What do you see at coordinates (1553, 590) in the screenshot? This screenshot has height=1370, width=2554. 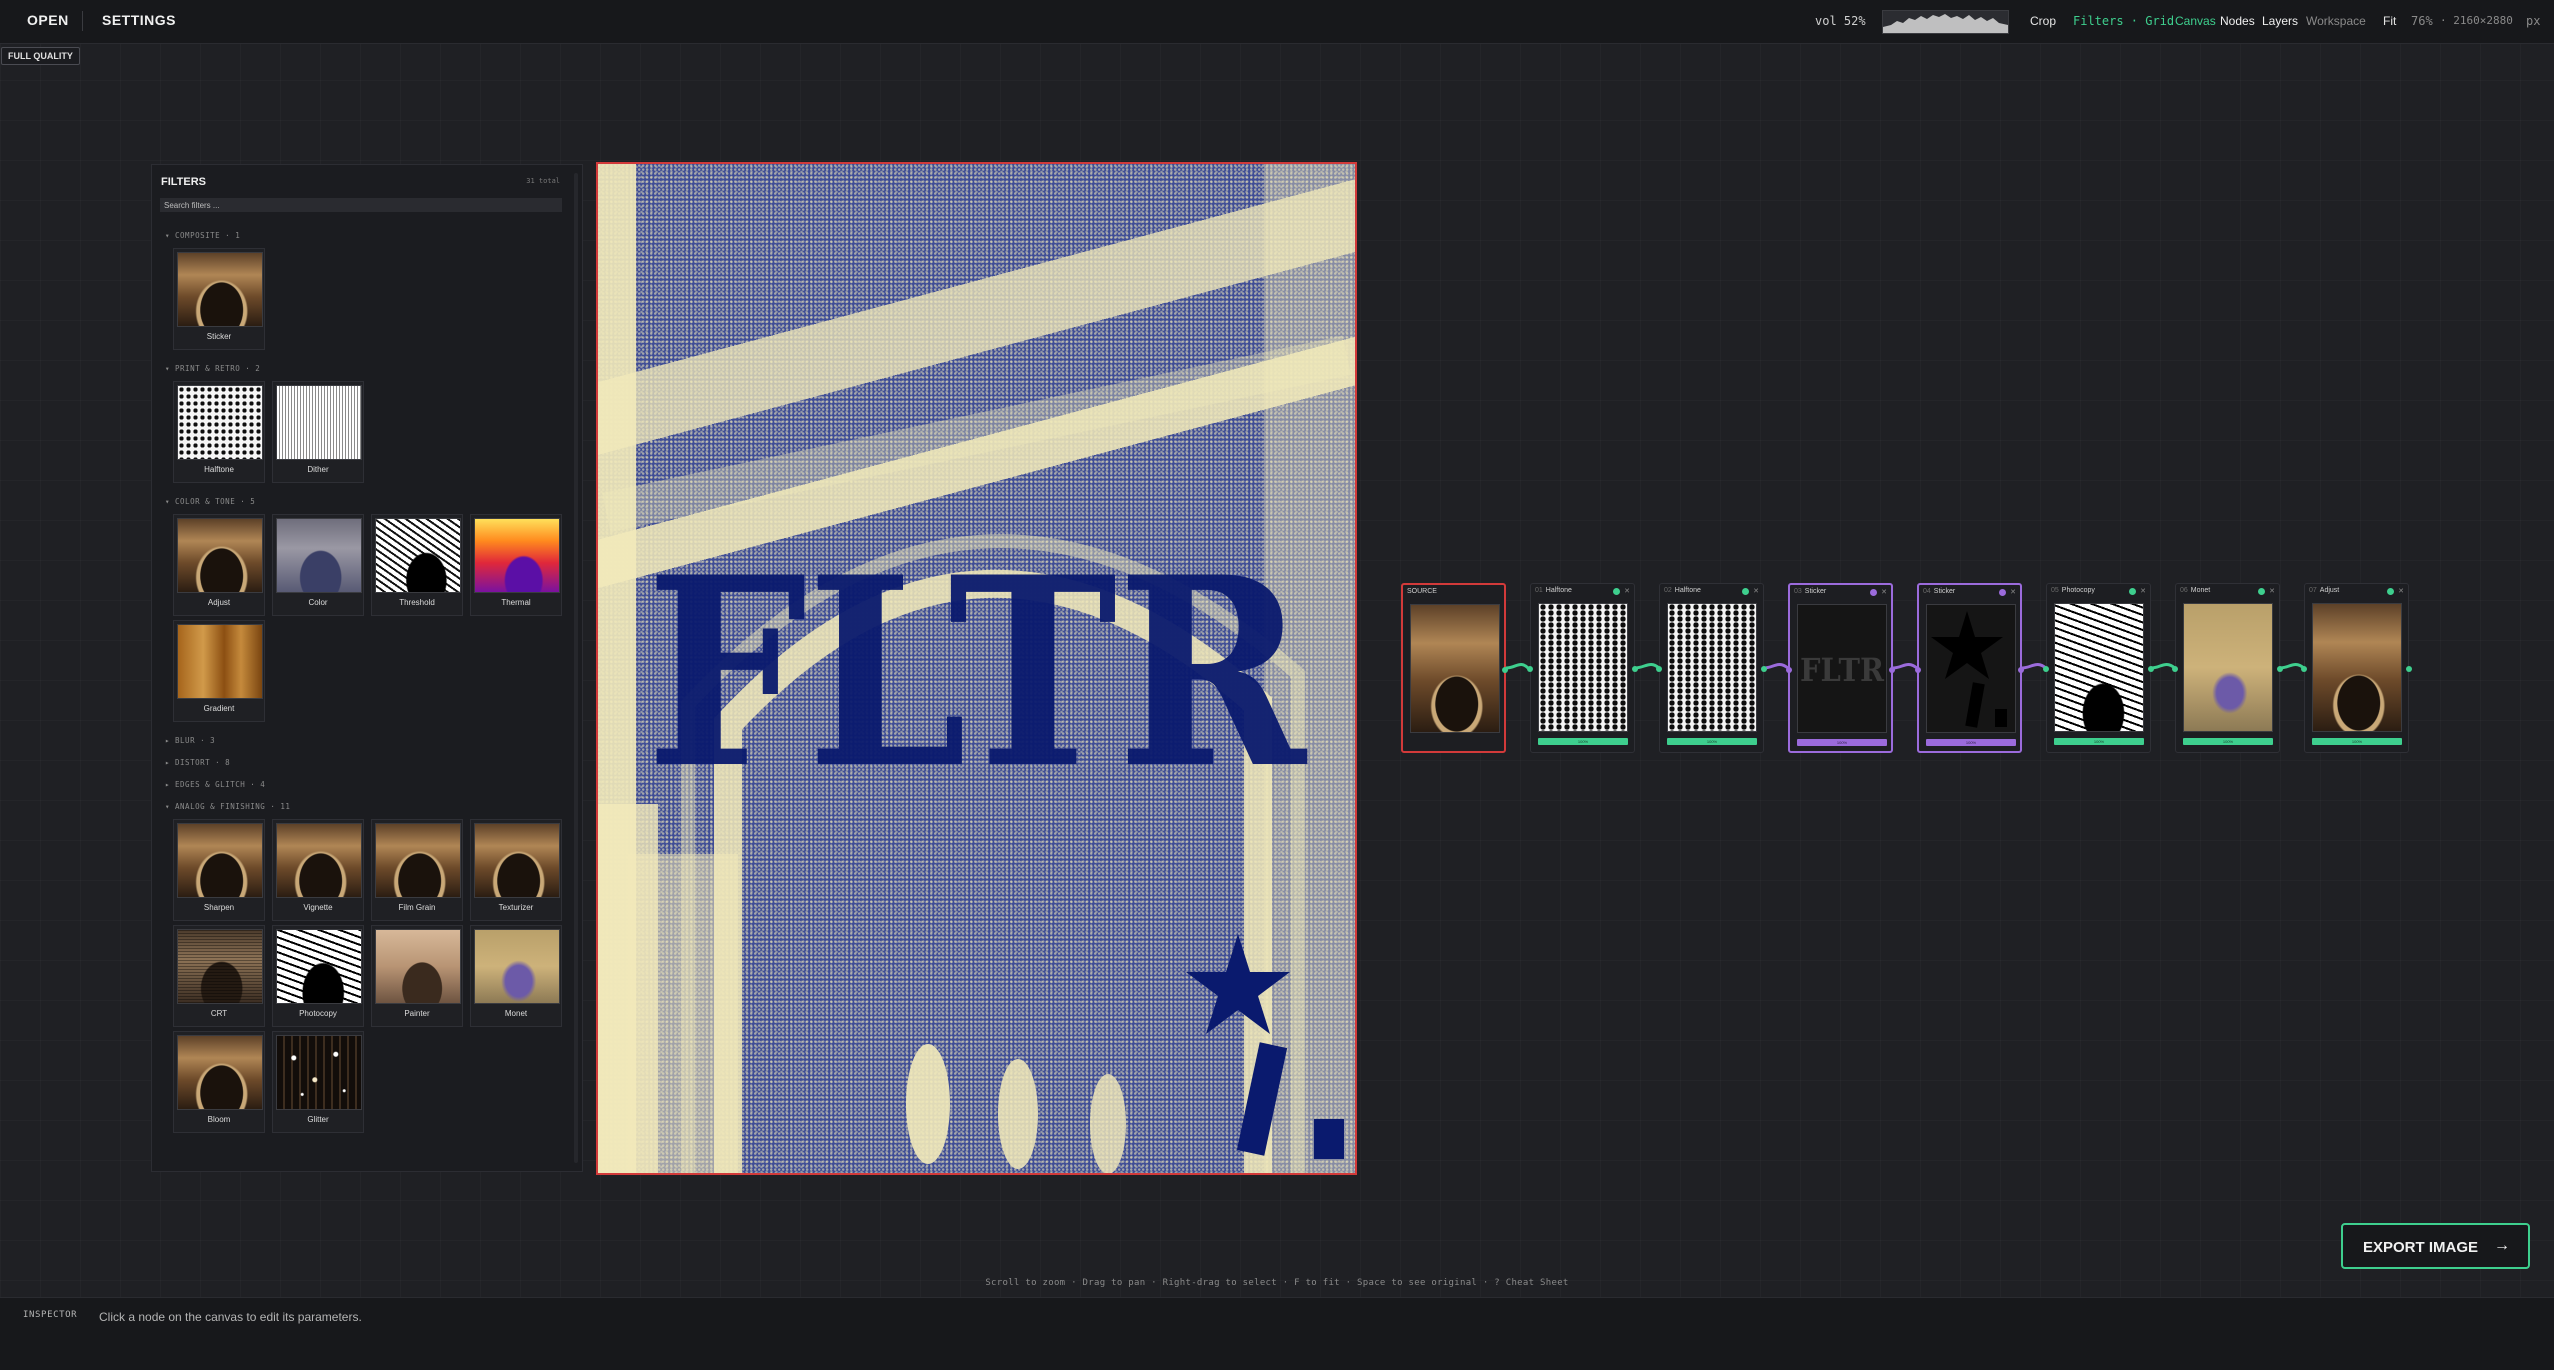 I see `node-title: 01 Halftone` at bounding box center [1553, 590].